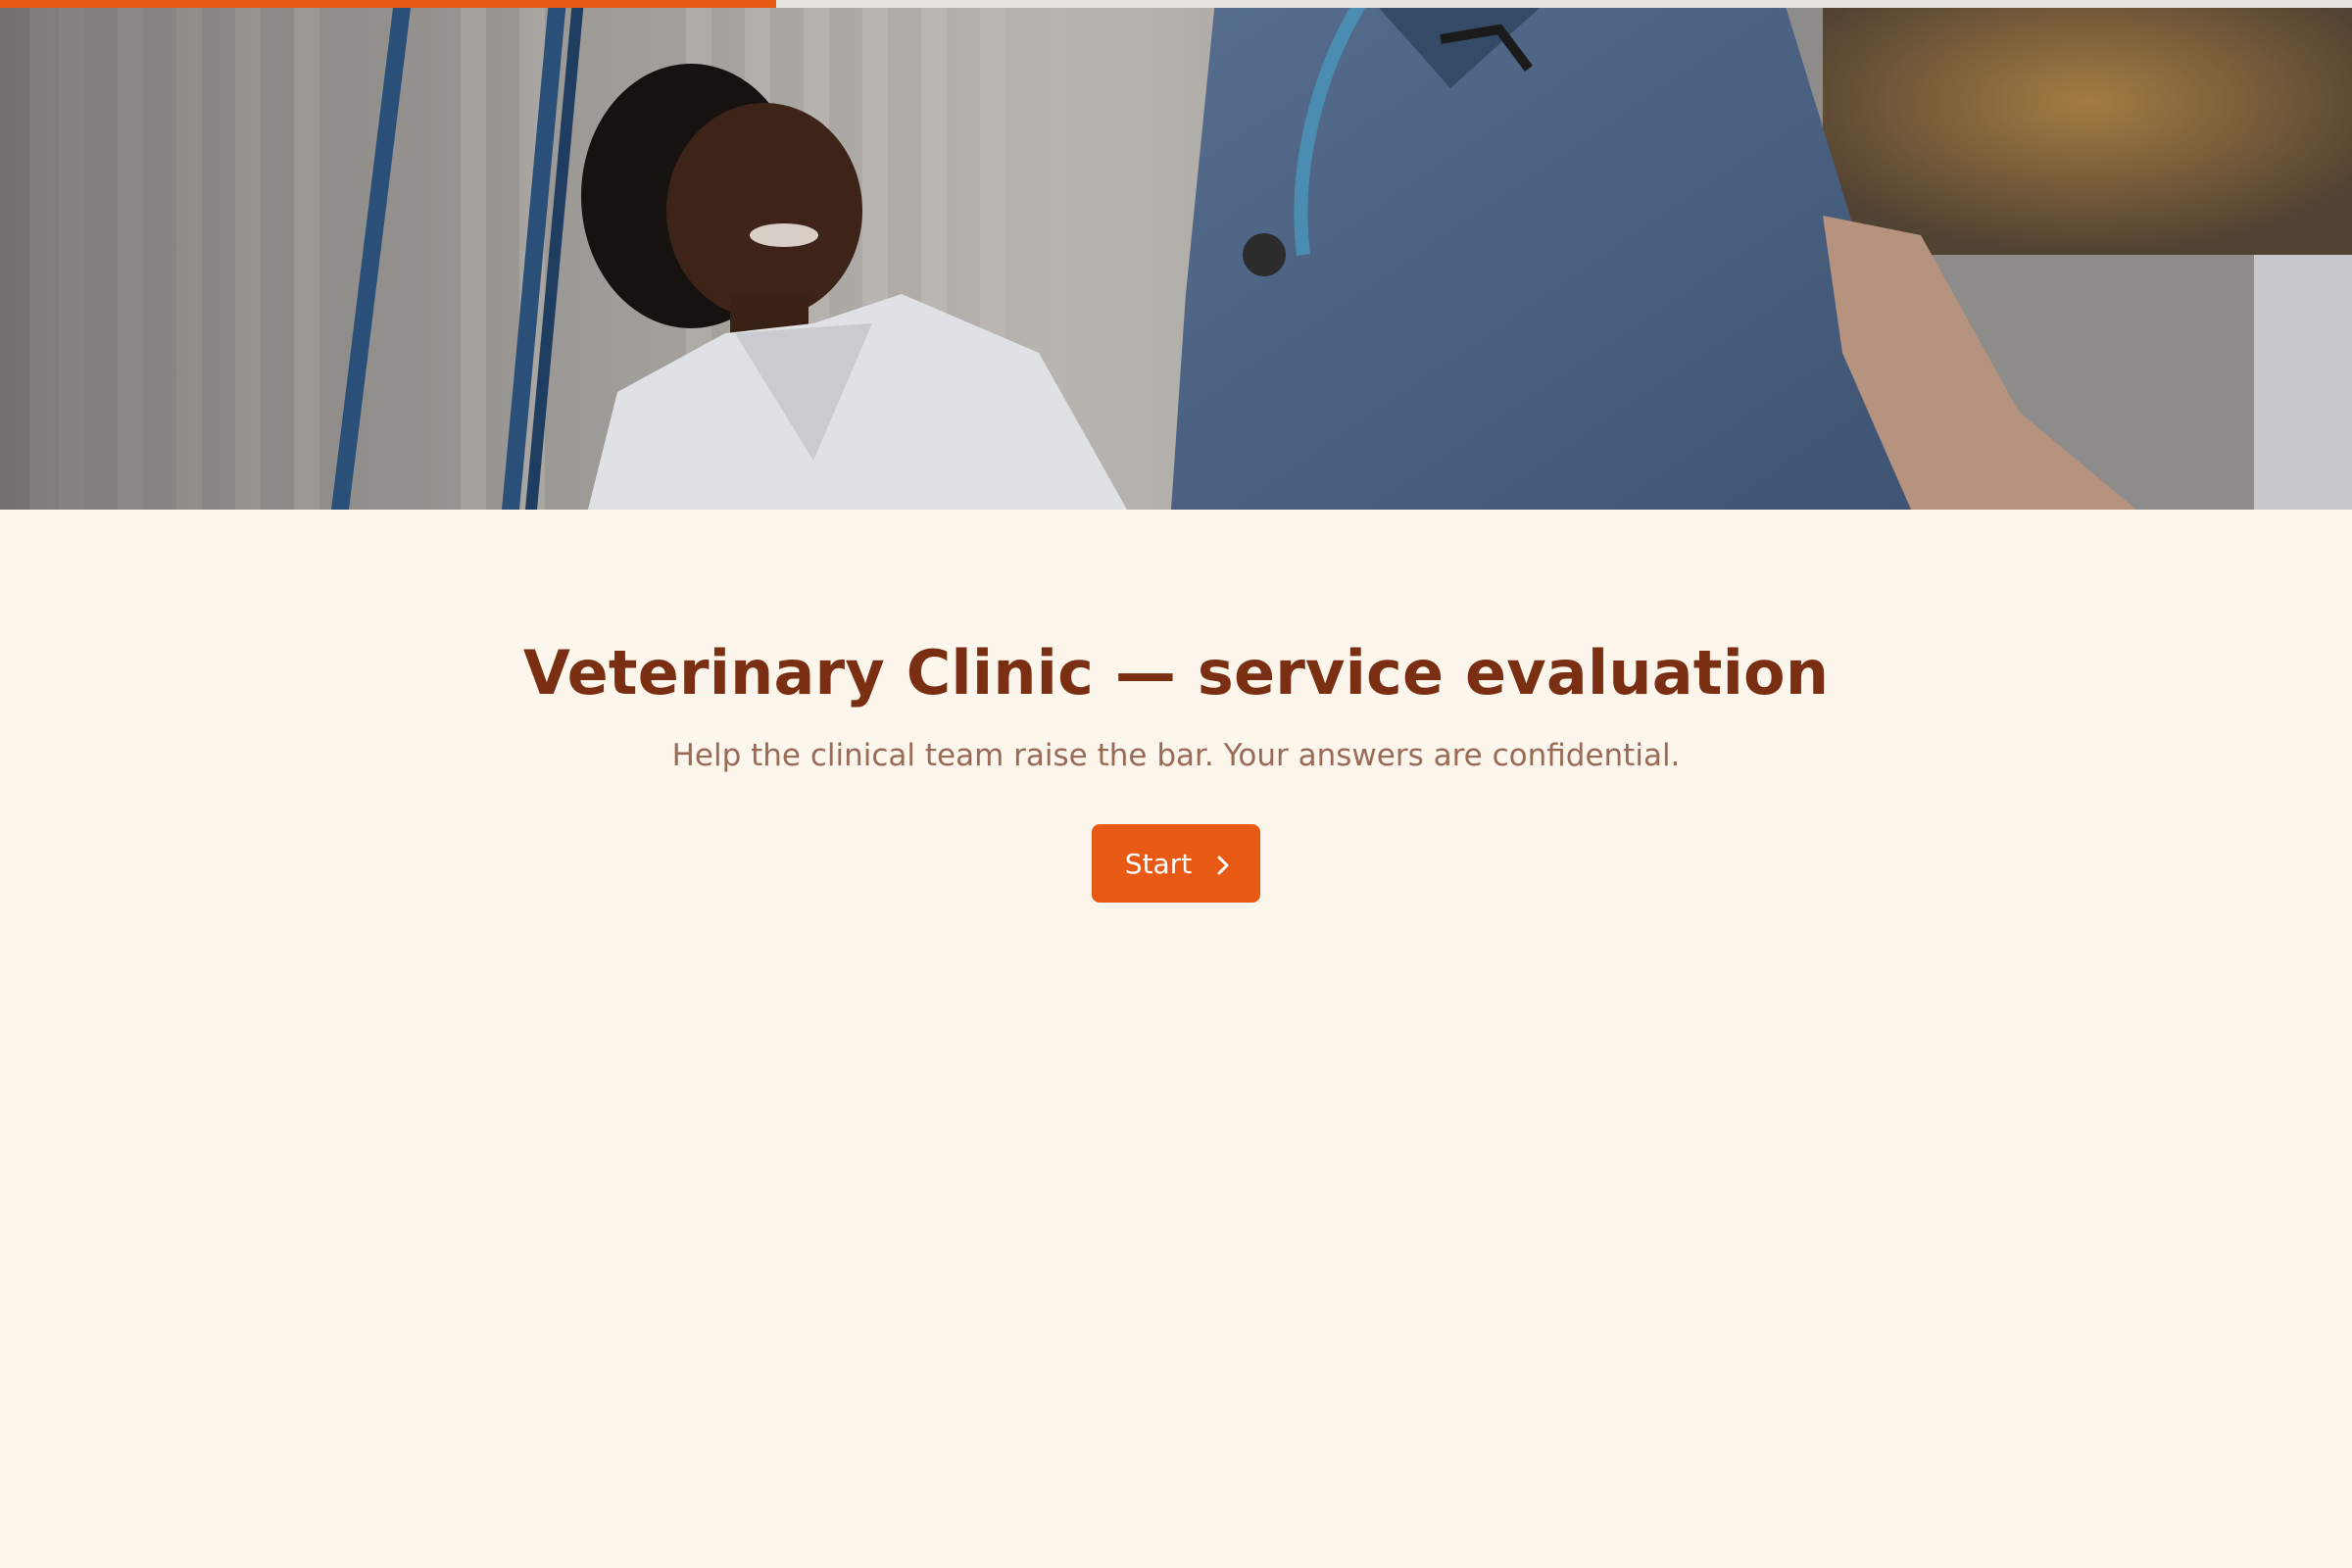 The width and height of the screenshot is (2352, 1568). What do you see at coordinates (388, 4) in the screenshot?
I see `progress-bar-fill` at bounding box center [388, 4].